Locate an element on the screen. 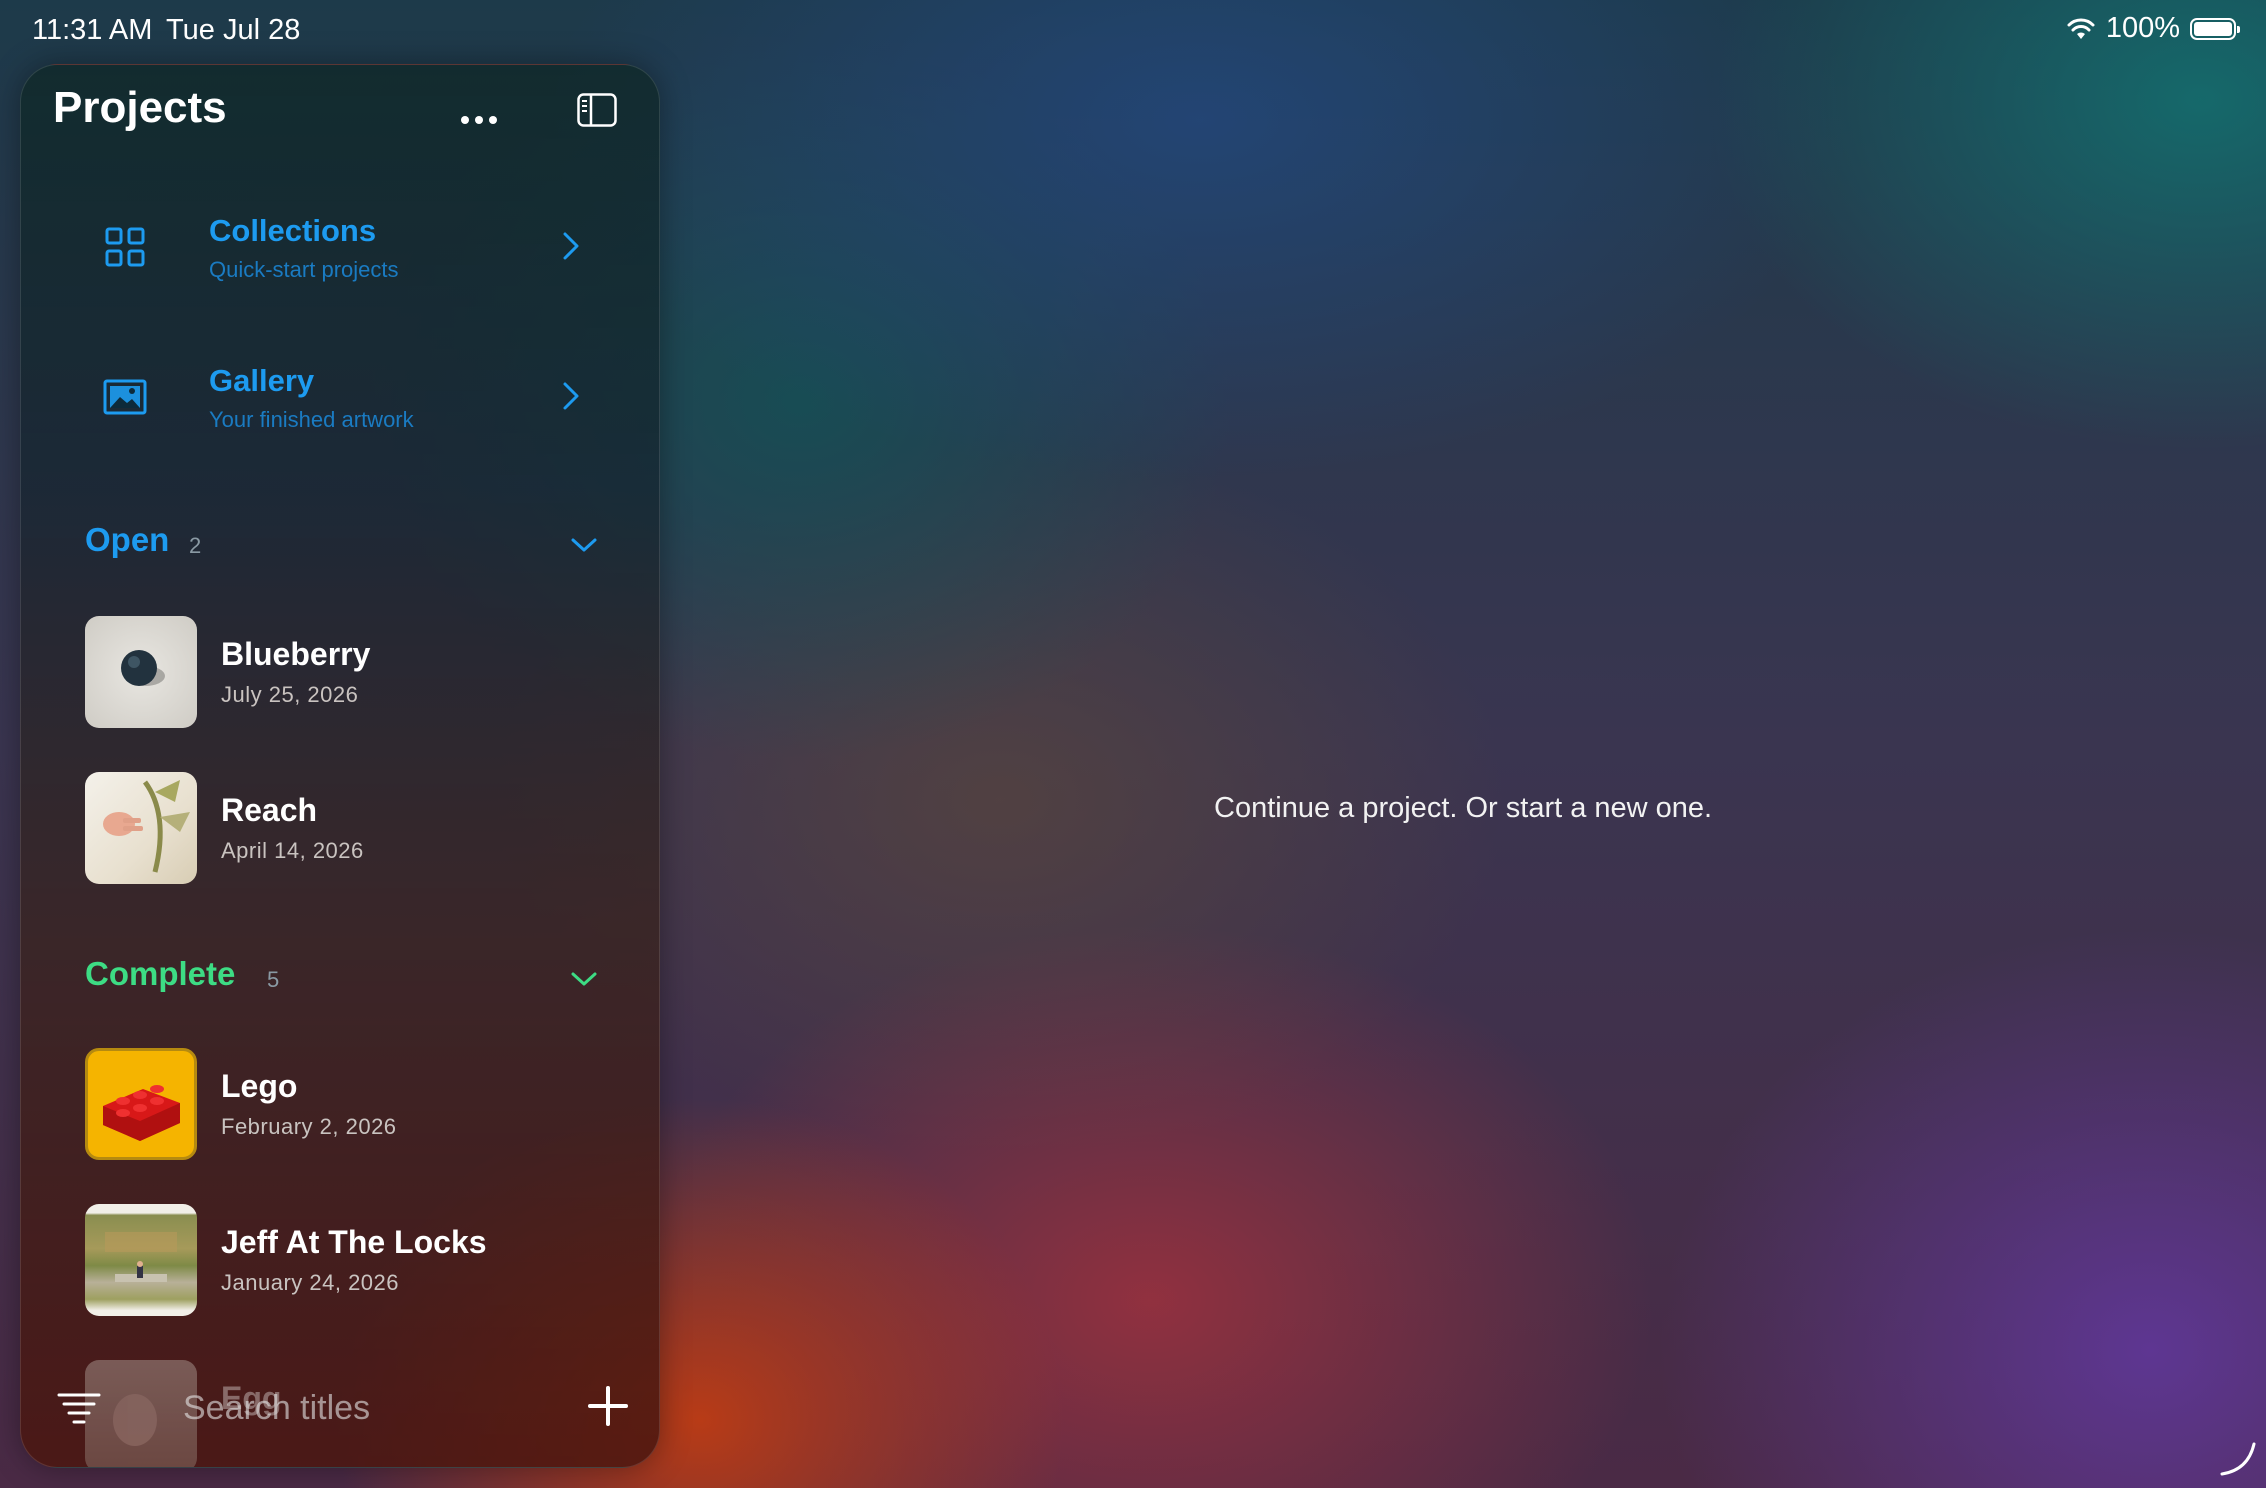  grid-icon is located at coordinates (125, 247).